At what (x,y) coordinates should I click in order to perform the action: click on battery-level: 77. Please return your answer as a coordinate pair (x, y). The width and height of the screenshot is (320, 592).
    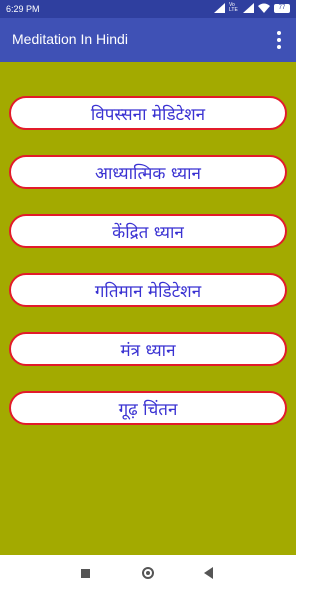
    Looking at the image, I should click on (282, 8).